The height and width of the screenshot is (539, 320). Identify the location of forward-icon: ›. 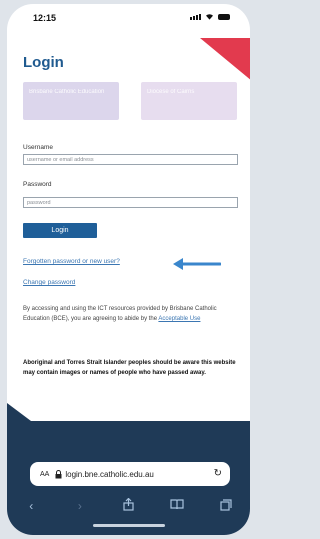
(80, 506).